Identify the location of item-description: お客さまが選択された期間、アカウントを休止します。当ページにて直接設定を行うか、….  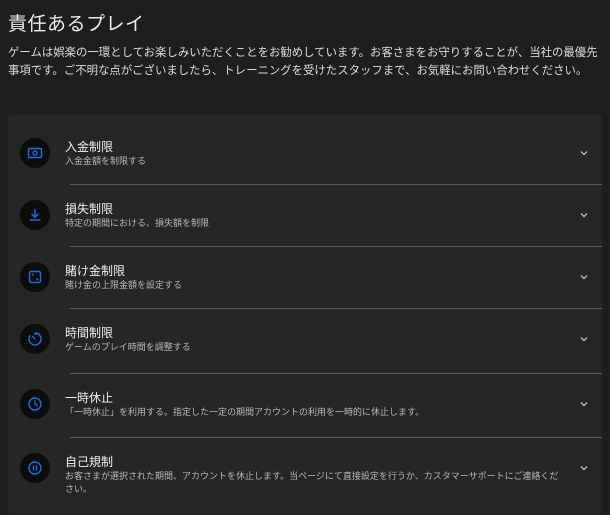
(312, 483).